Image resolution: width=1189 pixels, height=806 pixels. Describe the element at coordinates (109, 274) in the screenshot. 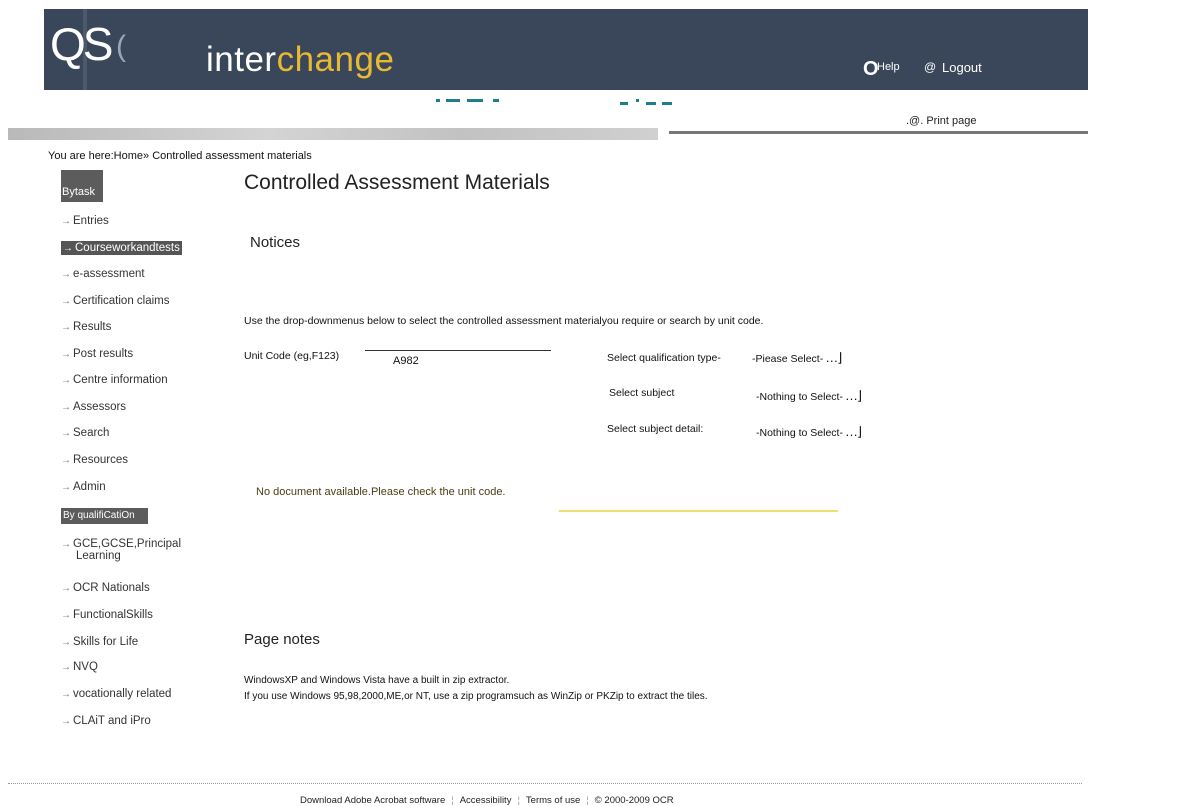

I see `sidebar-item-label: e-assessment` at that location.